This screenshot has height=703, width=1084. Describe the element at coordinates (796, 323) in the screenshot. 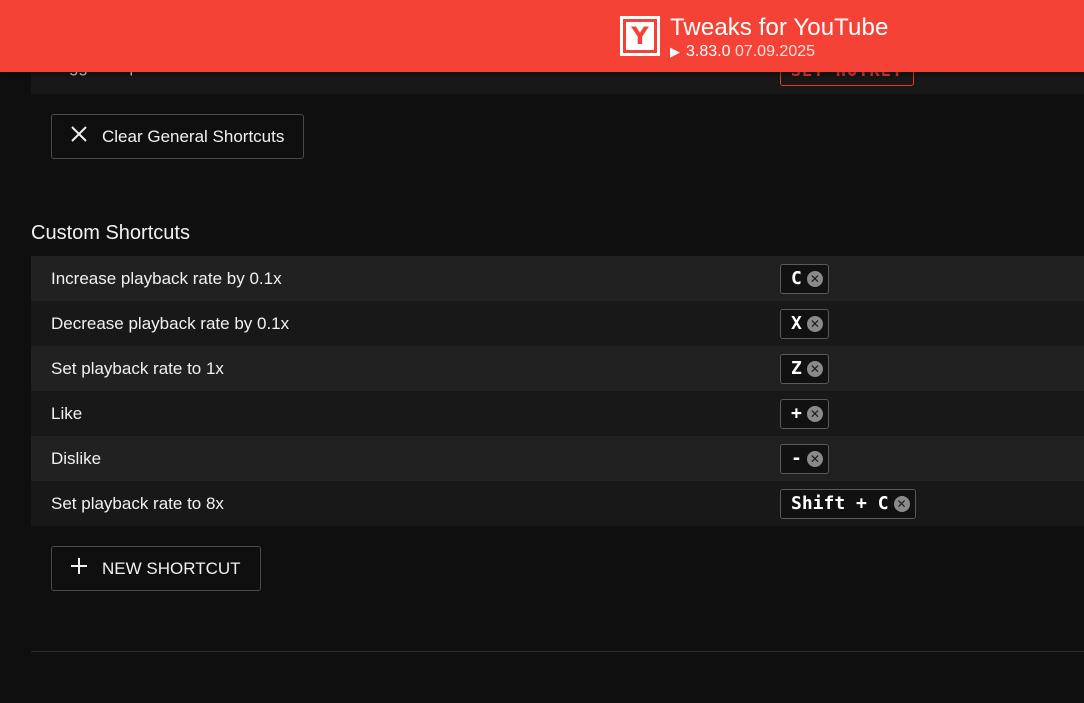

I see `hotkey-text: X` at that location.